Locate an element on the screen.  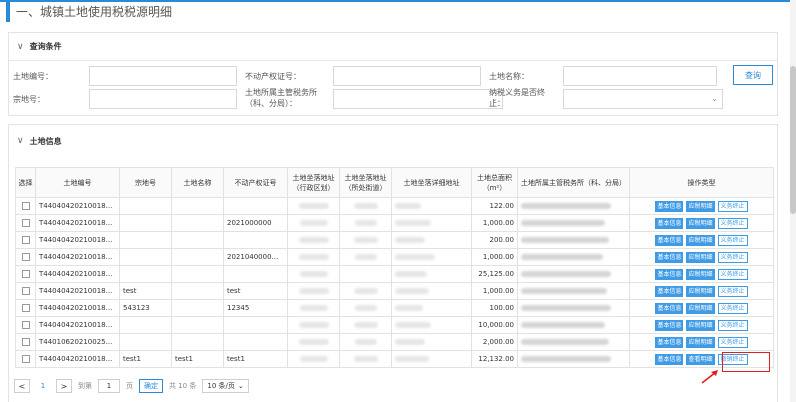
parcel-no-cell is located at coordinates (145, 342).